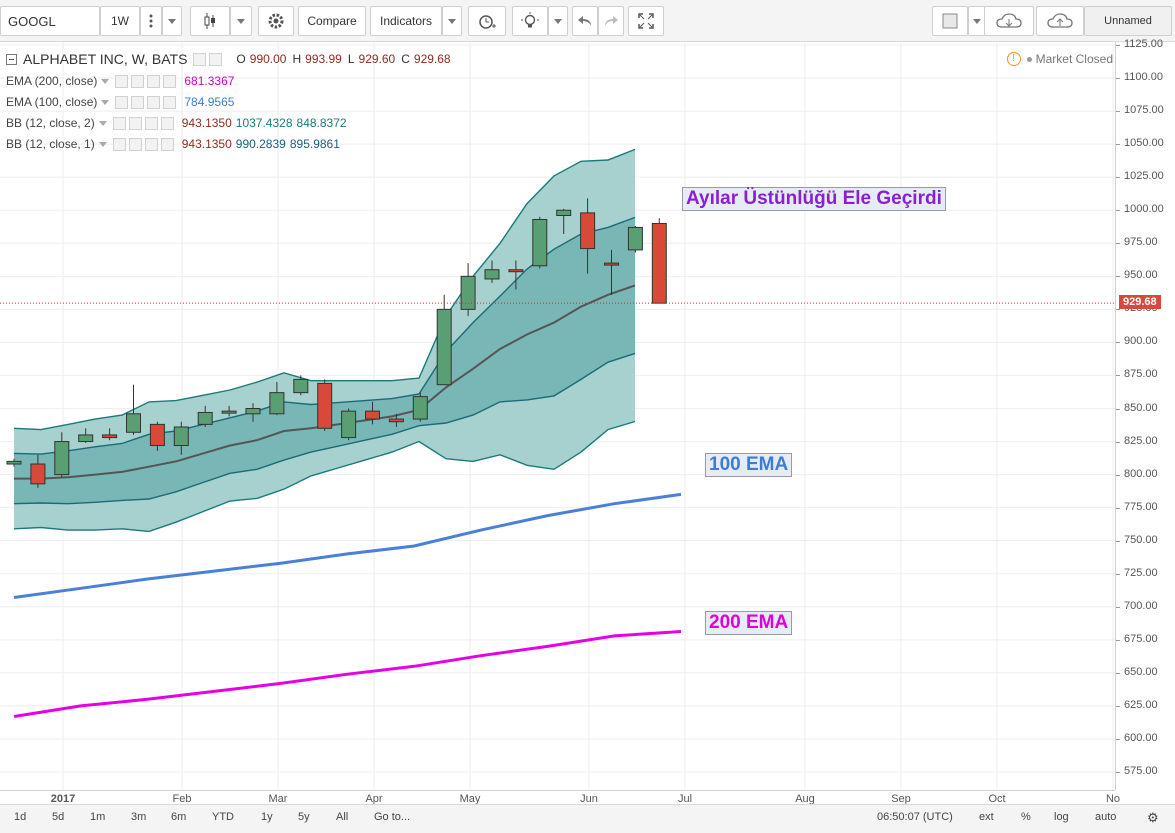 The image size is (1175, 833). I want to click on interval-selector: 1W, so click(120, 21).